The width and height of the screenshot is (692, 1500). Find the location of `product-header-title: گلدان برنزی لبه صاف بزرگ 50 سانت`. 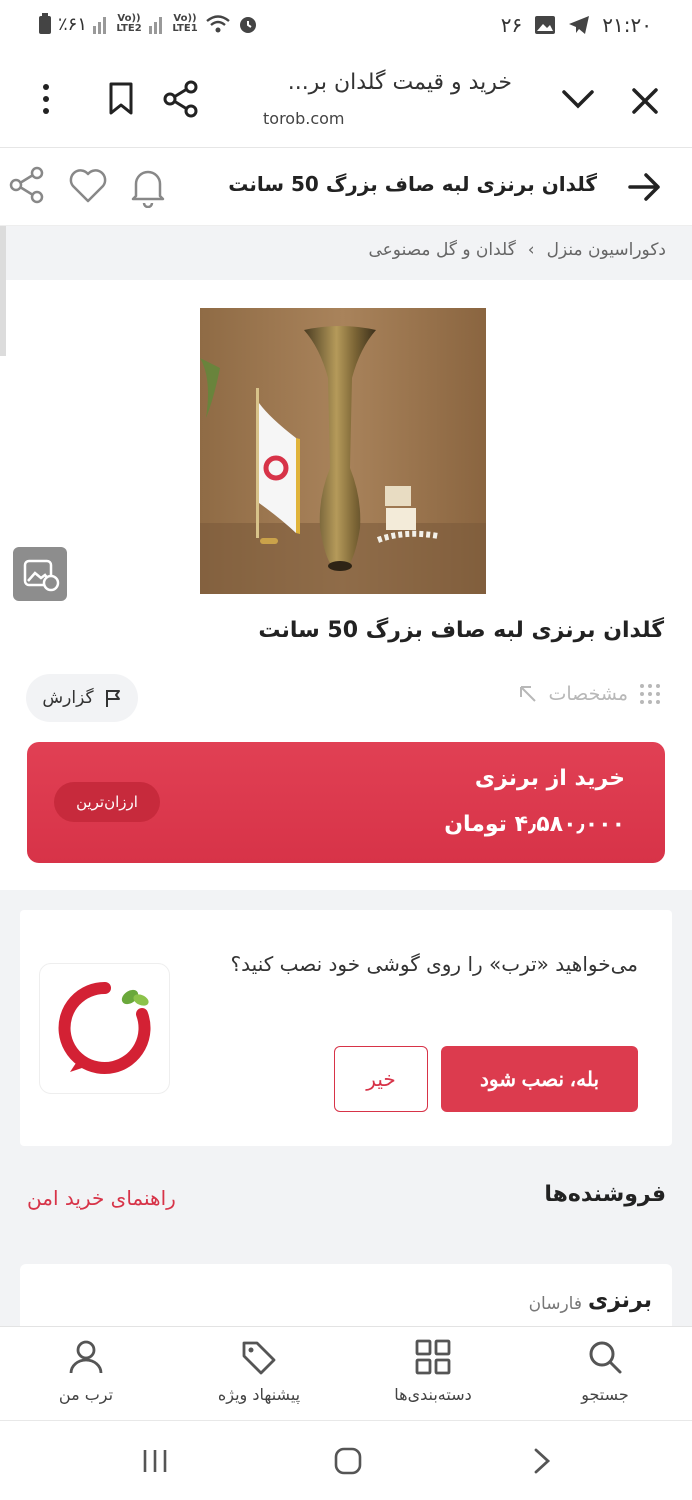

product-header-title: گلدان برنزی لبه صاف بزرگ 50 سانت is located at coordinates (412, 184).